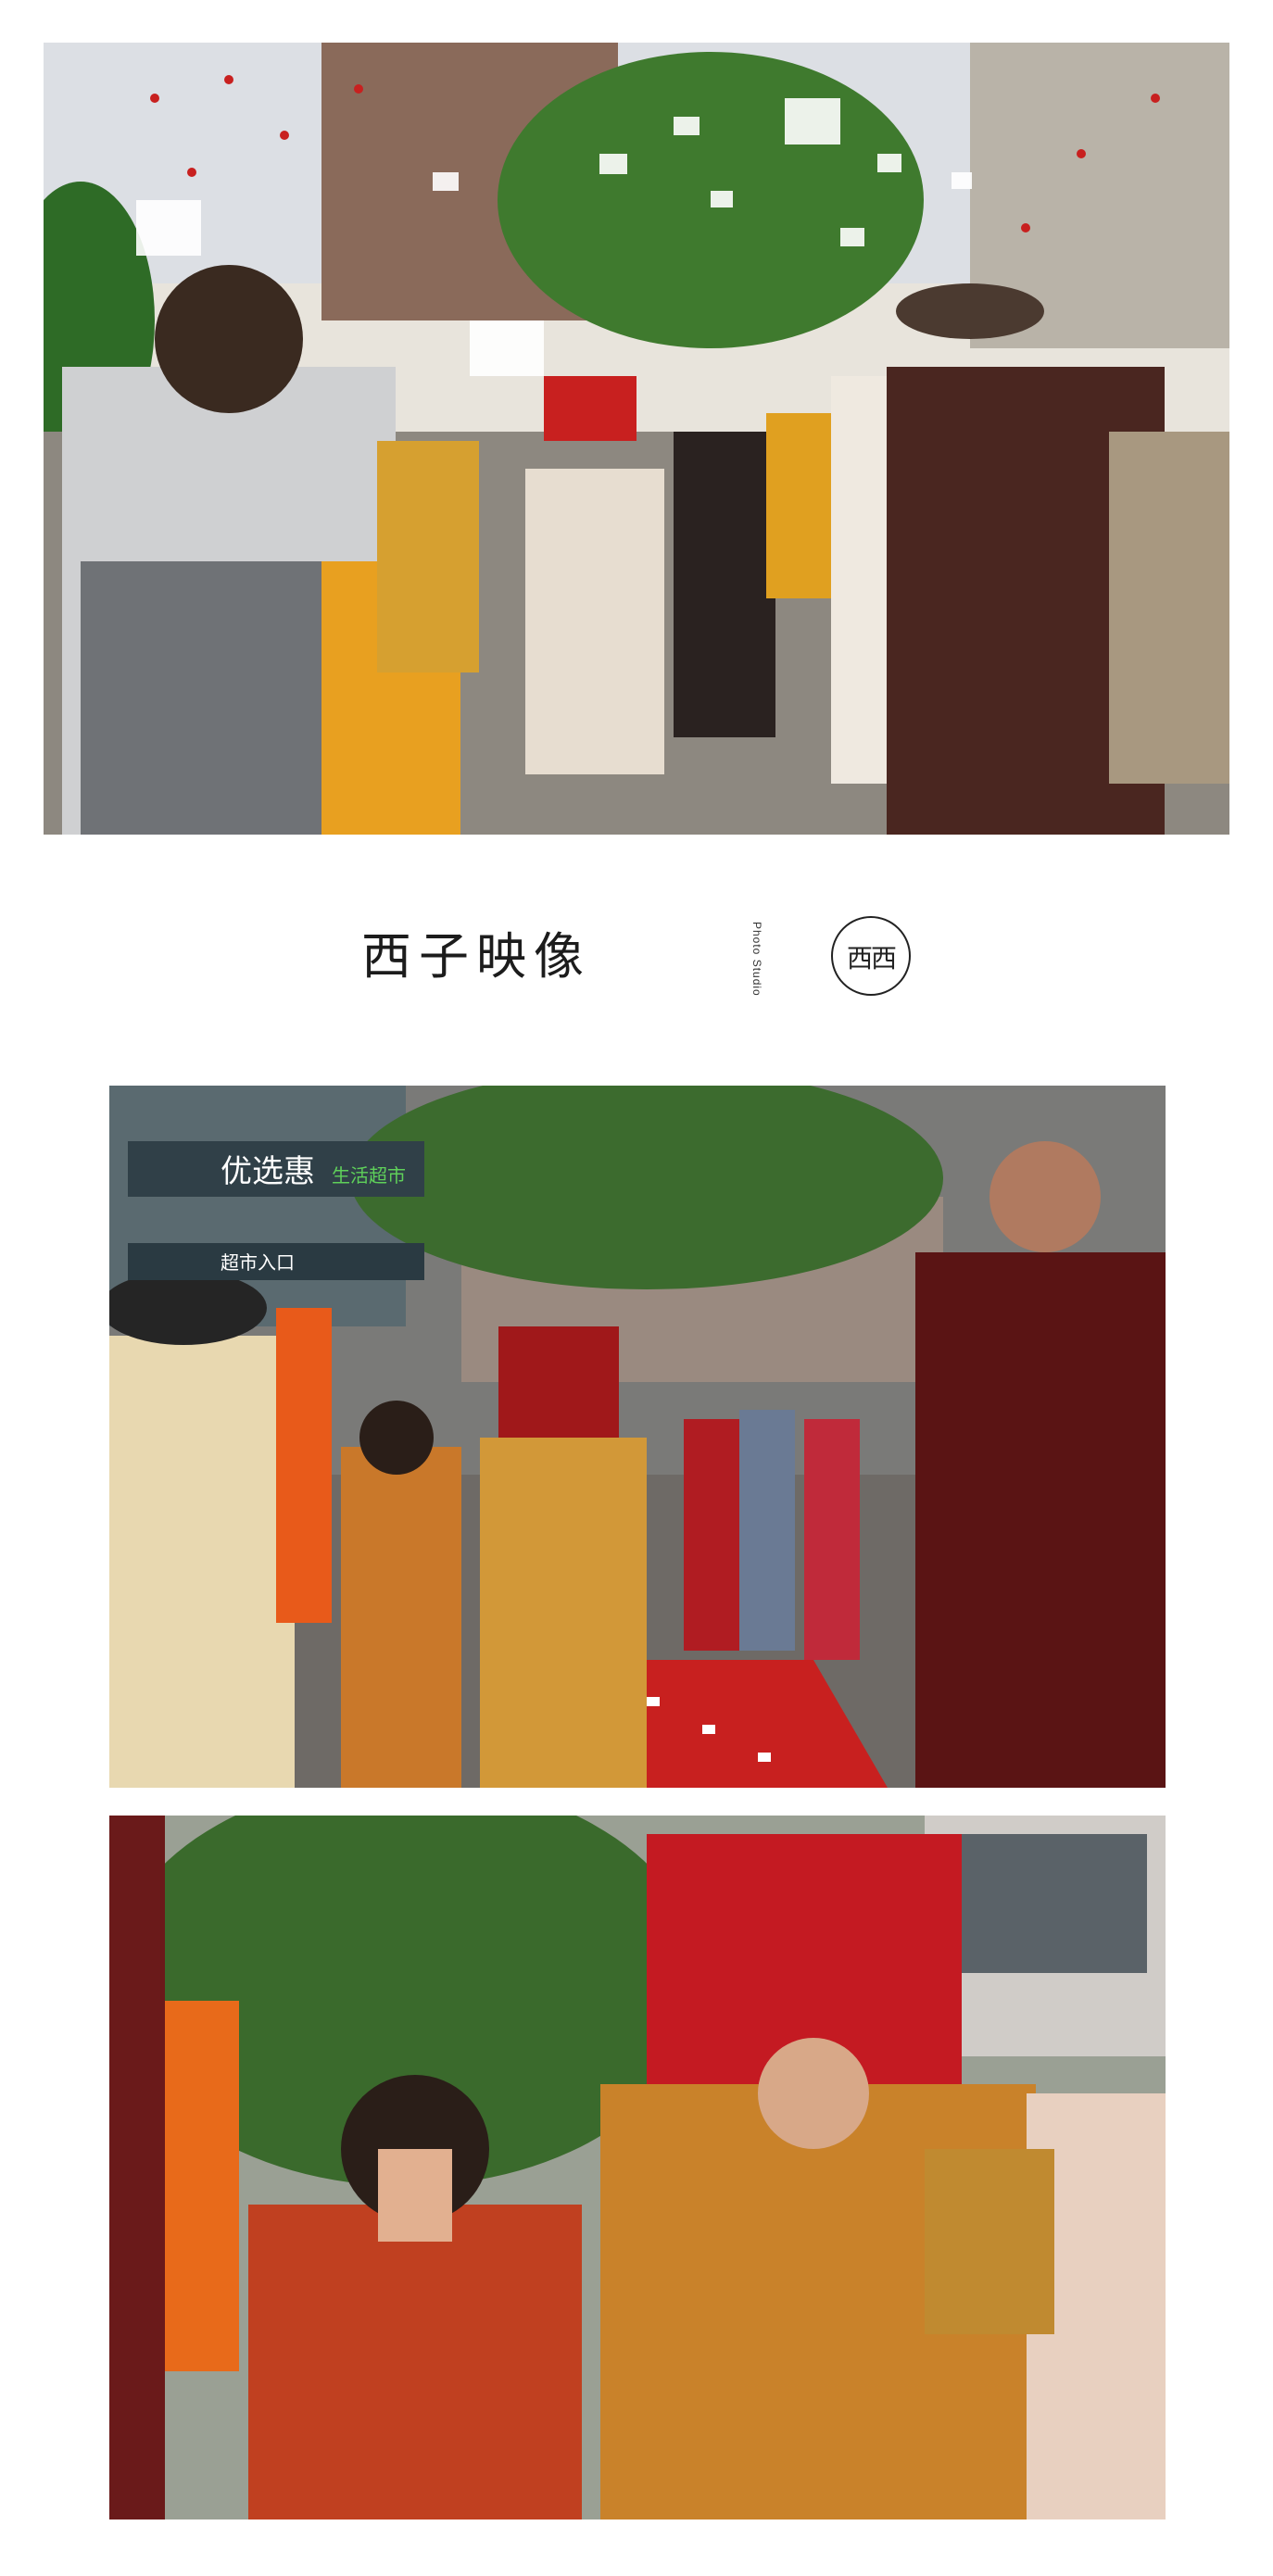 This screenshot has width=1273, height=2576. I want to click on store-sign-sub-text: 生活超市, so click(369, 1175).